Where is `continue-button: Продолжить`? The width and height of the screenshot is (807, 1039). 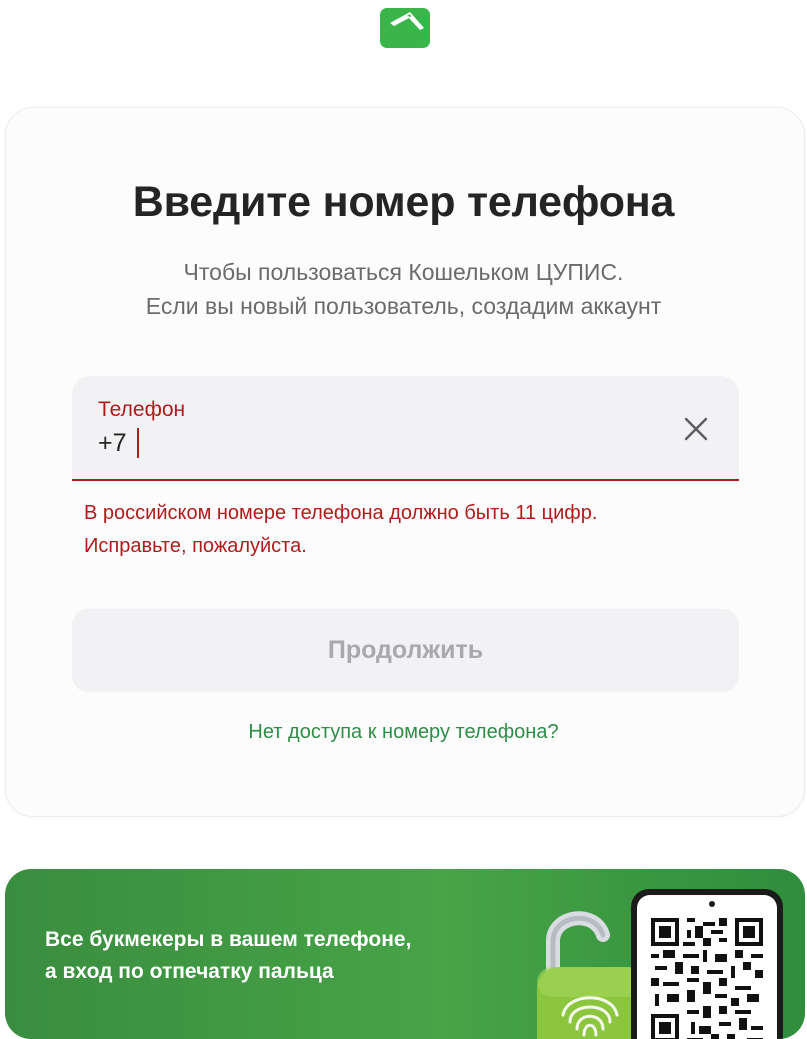
continue-button: Продолжить is located at coordinates (405, 650).